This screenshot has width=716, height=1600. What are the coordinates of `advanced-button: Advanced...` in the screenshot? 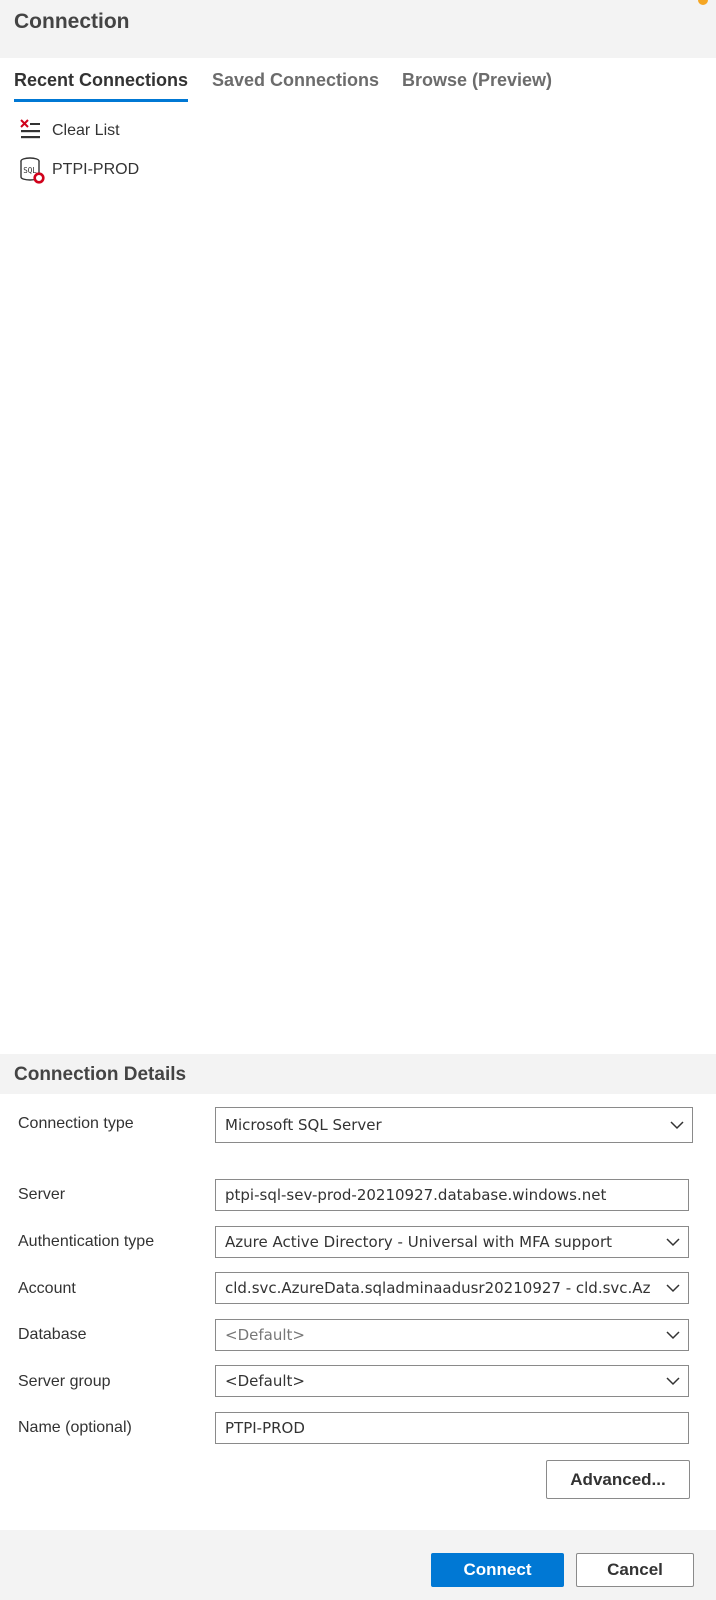 It's located at (618, 1479).